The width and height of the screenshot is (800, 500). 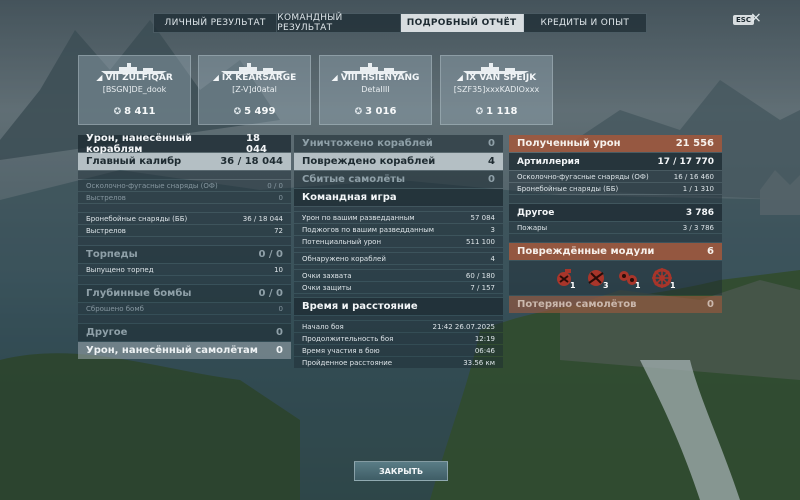 I want to click on player-card: ◢ IX VAN SPEIJK [SZF35]xxxKADIOxxx ✪ 1 118, so click(x=496, y=90).